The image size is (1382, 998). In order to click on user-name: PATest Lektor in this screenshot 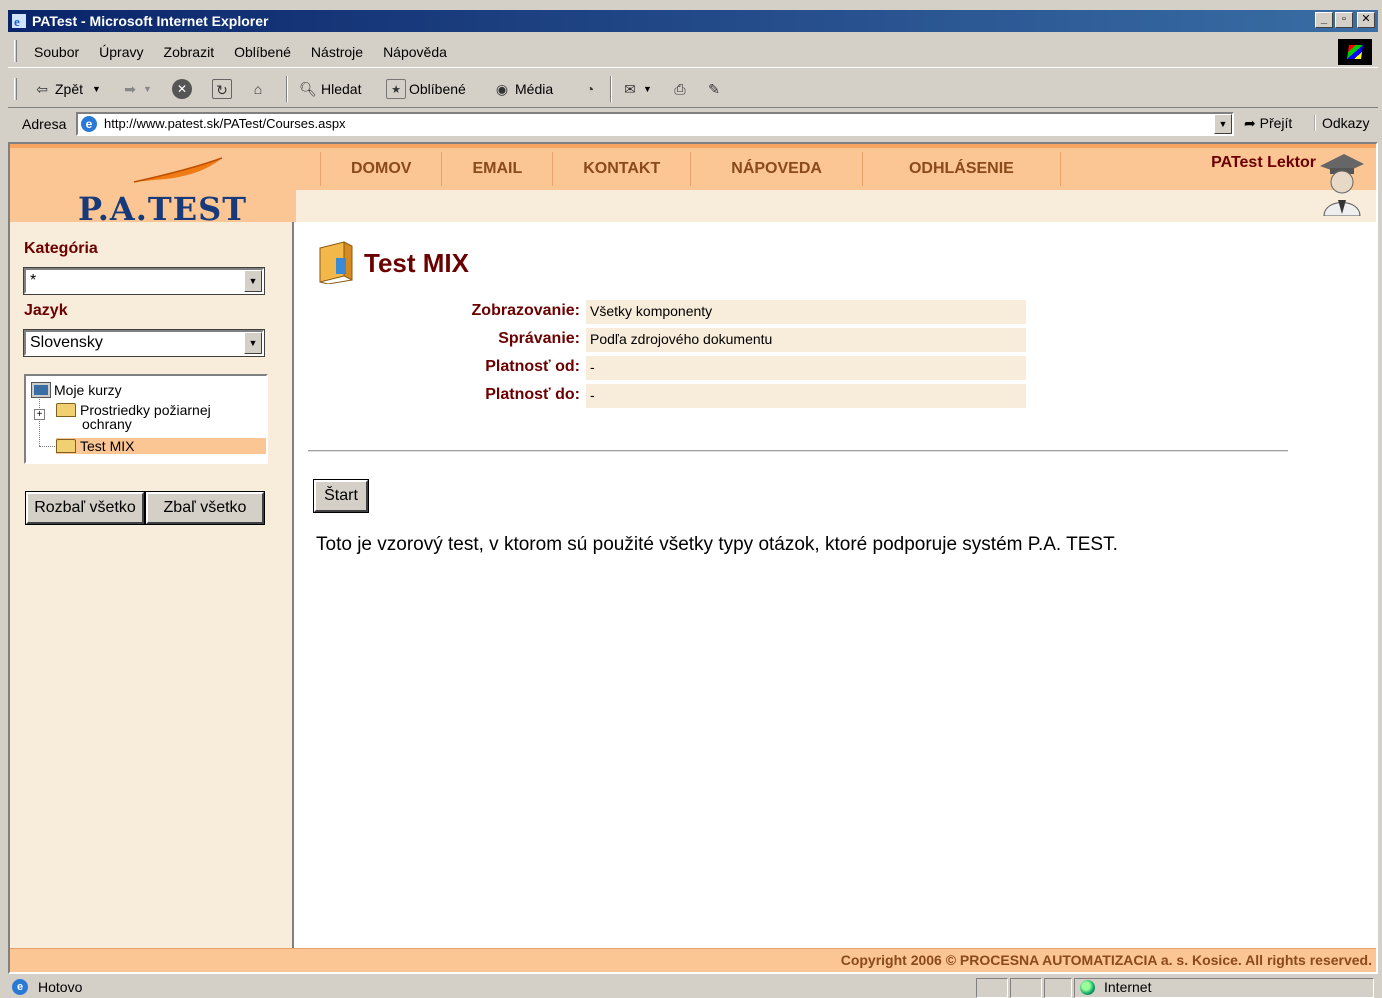, I will do `click(1263, 162)`.